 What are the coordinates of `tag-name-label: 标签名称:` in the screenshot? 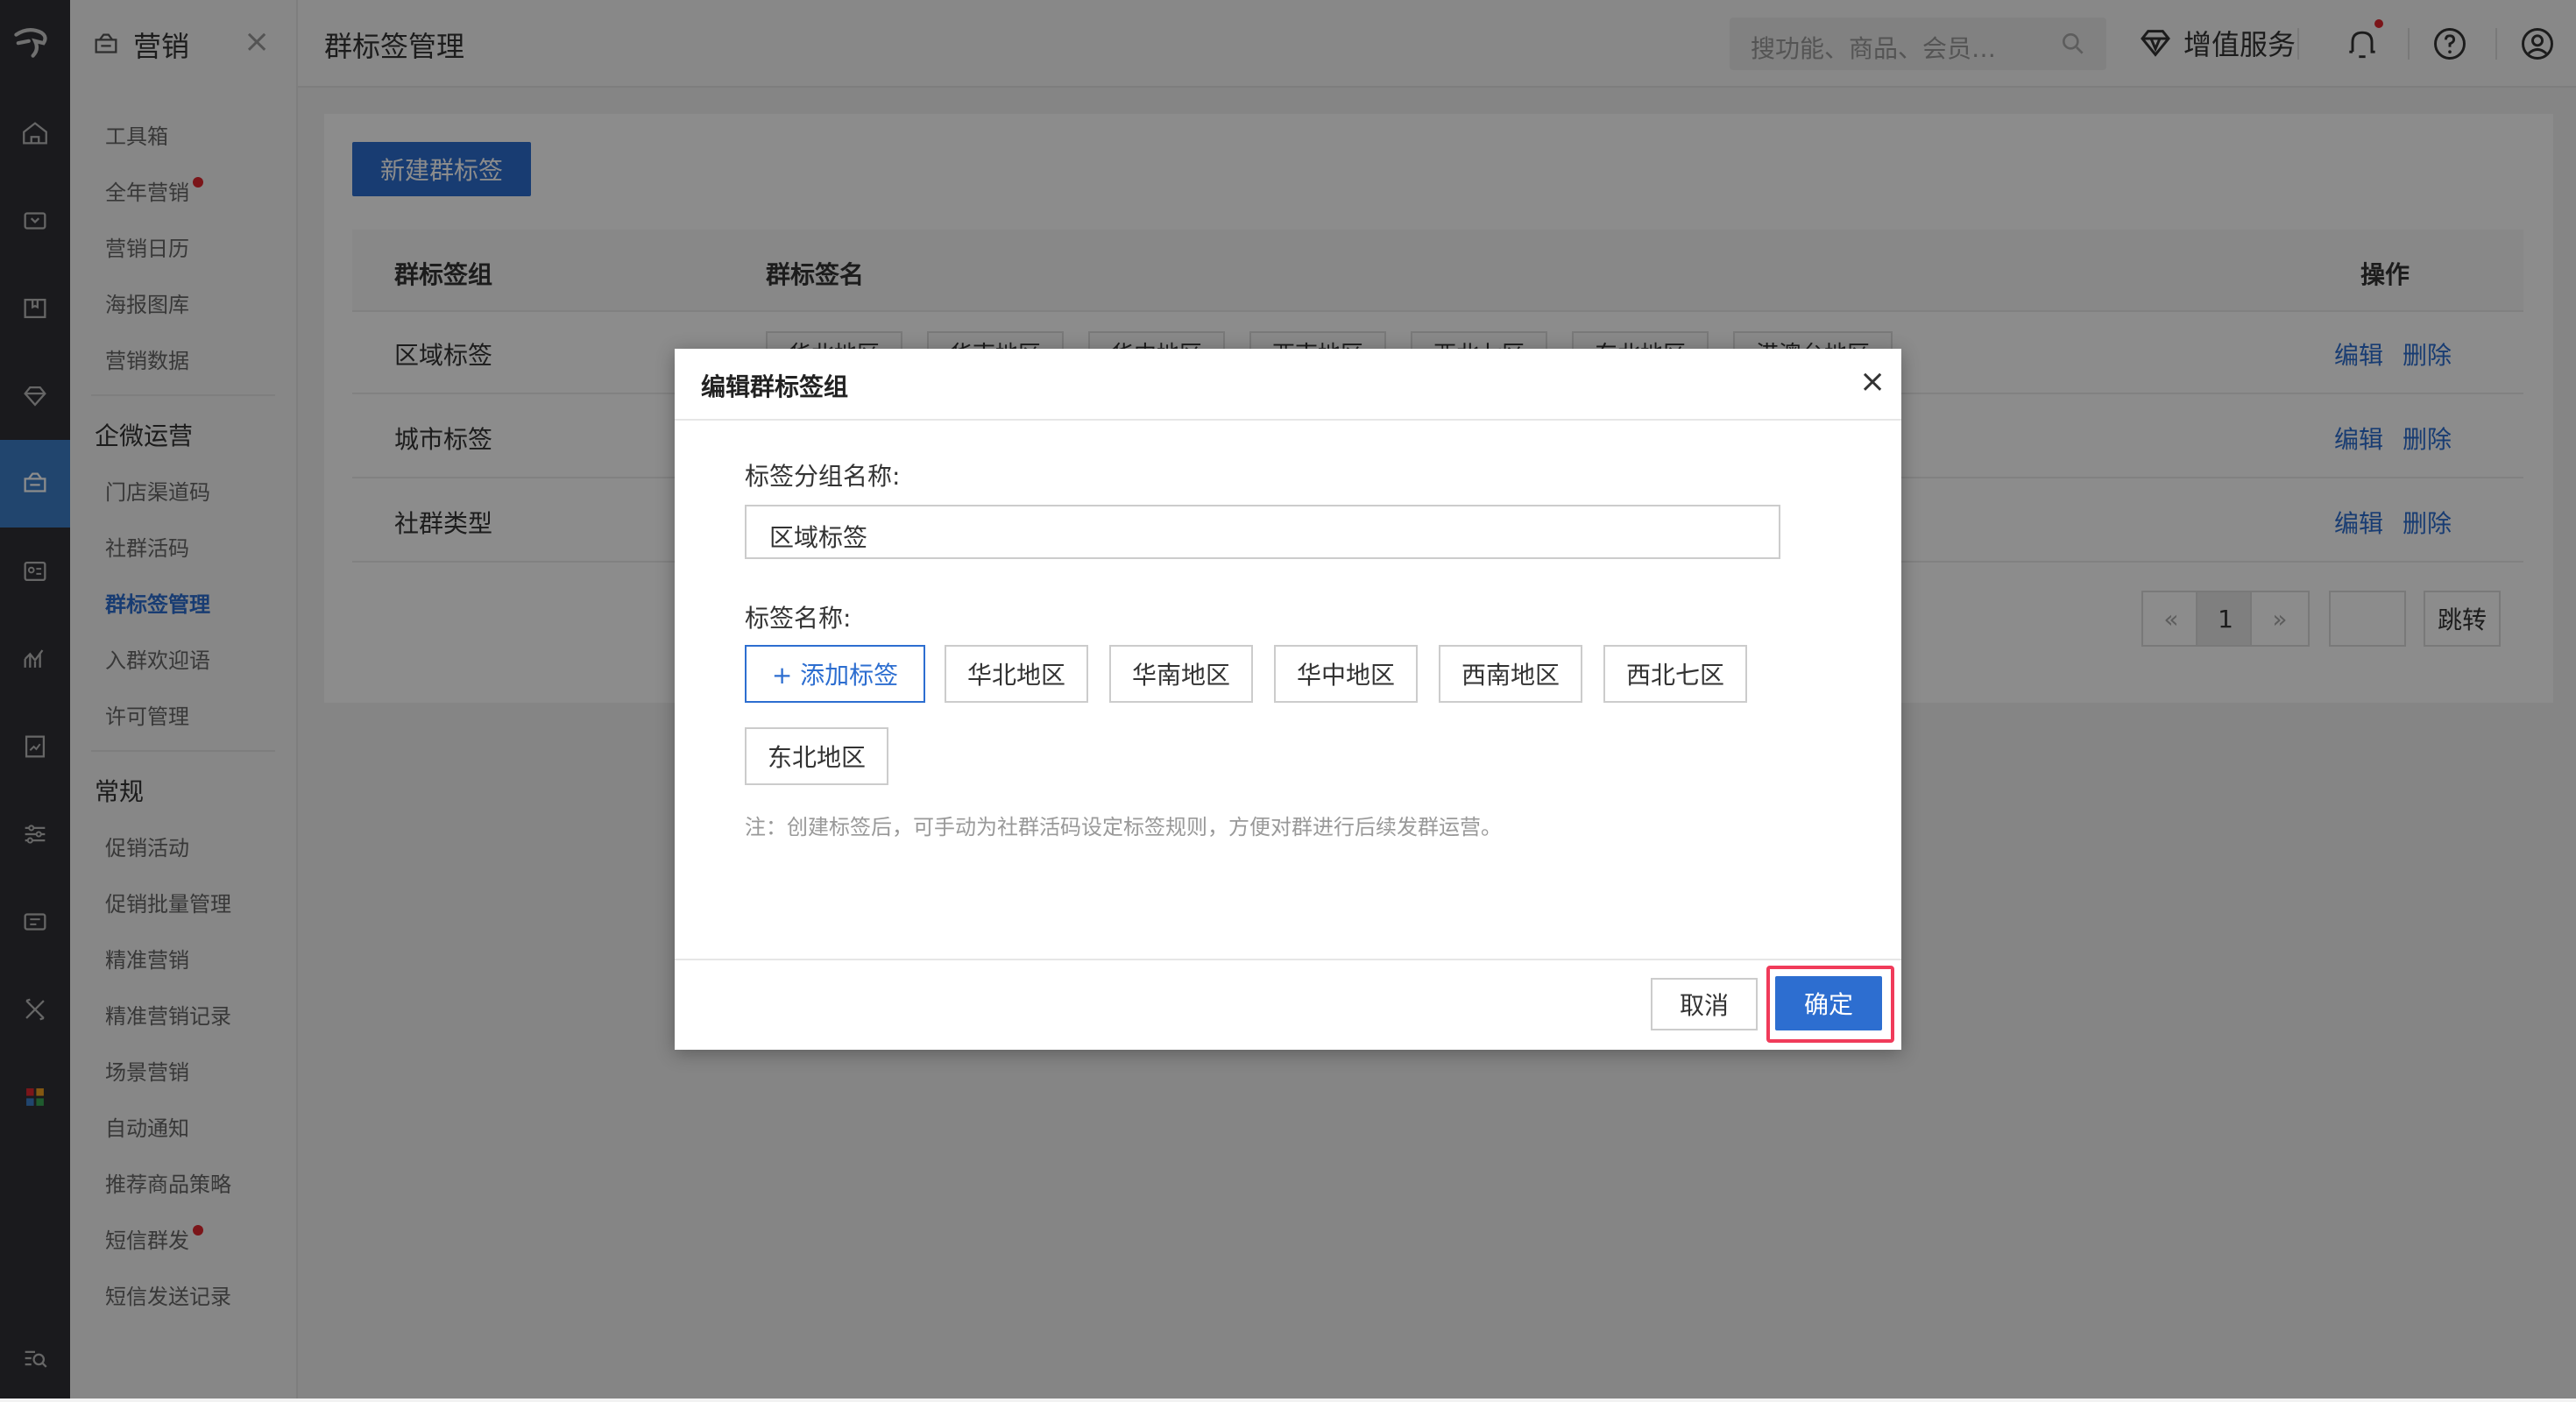 It's located at (798, 618).